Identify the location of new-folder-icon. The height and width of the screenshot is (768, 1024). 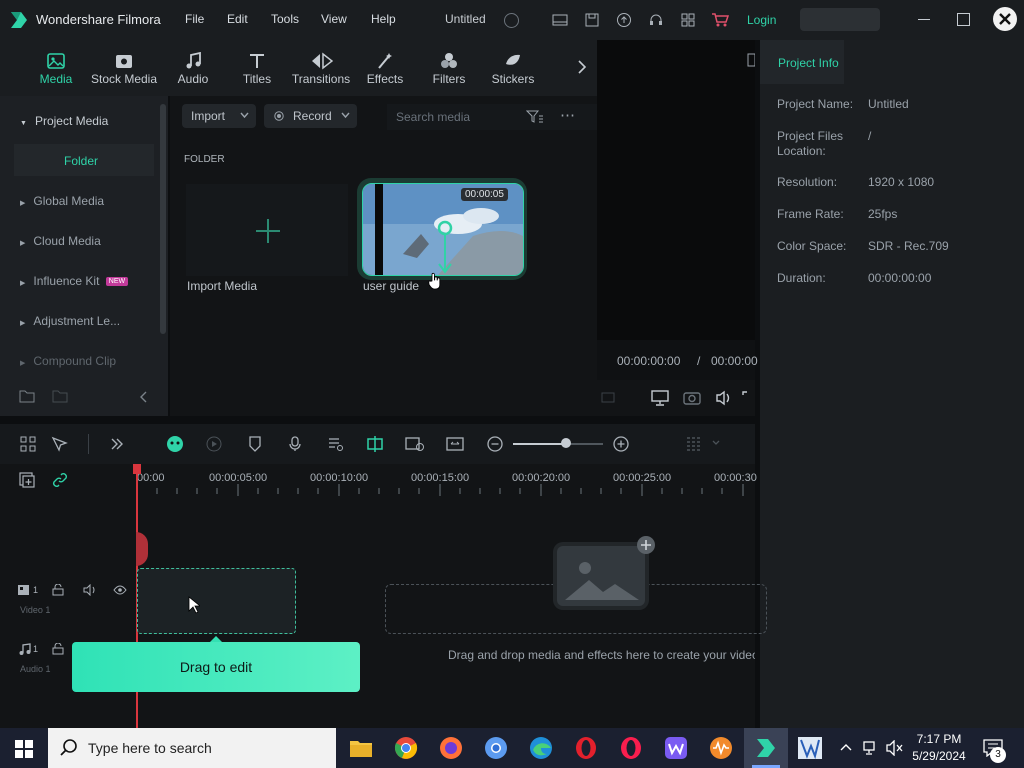
(27, 396).